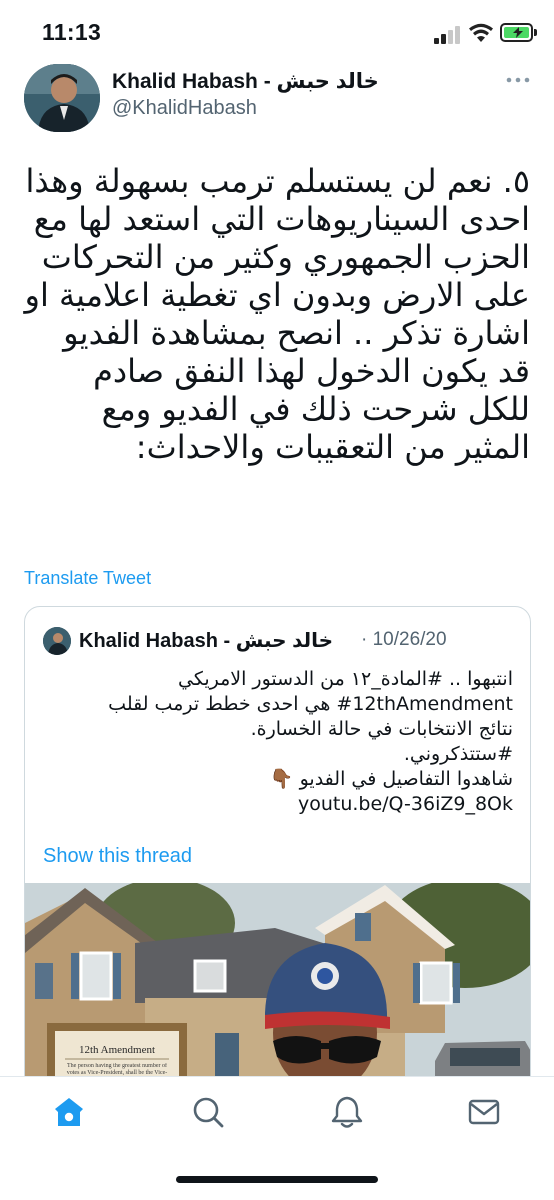 The image size is (554, 1200). I want to click on quoted-line: شاهدوا التفاصيل في الفديو 👇🏾, so click(391, 779).